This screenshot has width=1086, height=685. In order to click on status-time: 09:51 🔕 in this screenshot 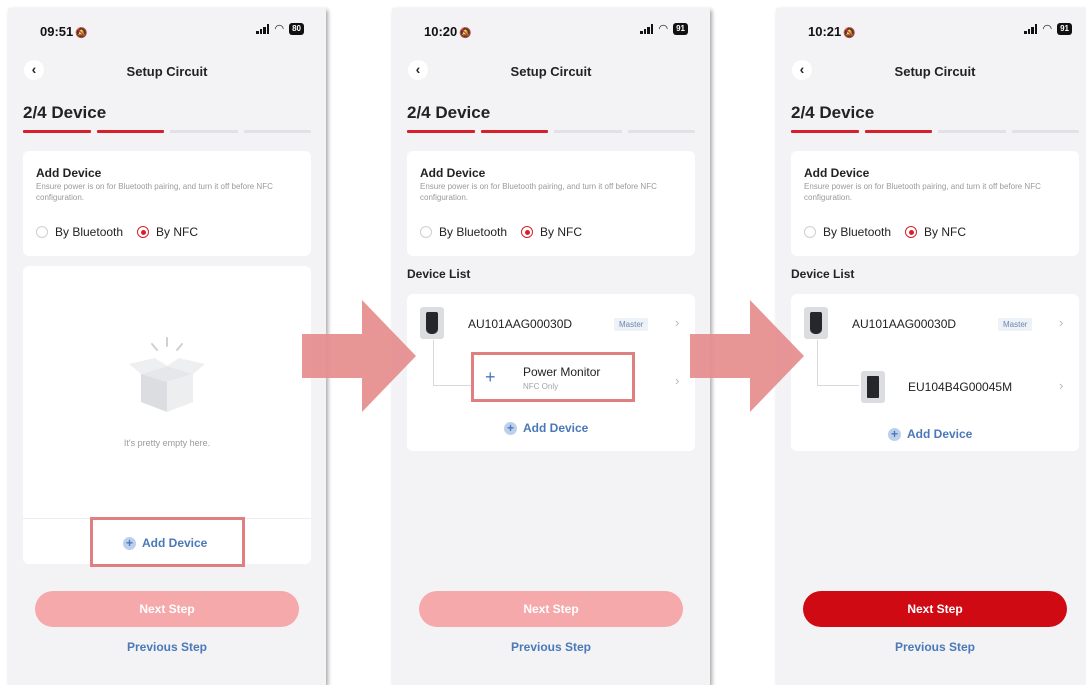, I will do `click(64, 31)`.